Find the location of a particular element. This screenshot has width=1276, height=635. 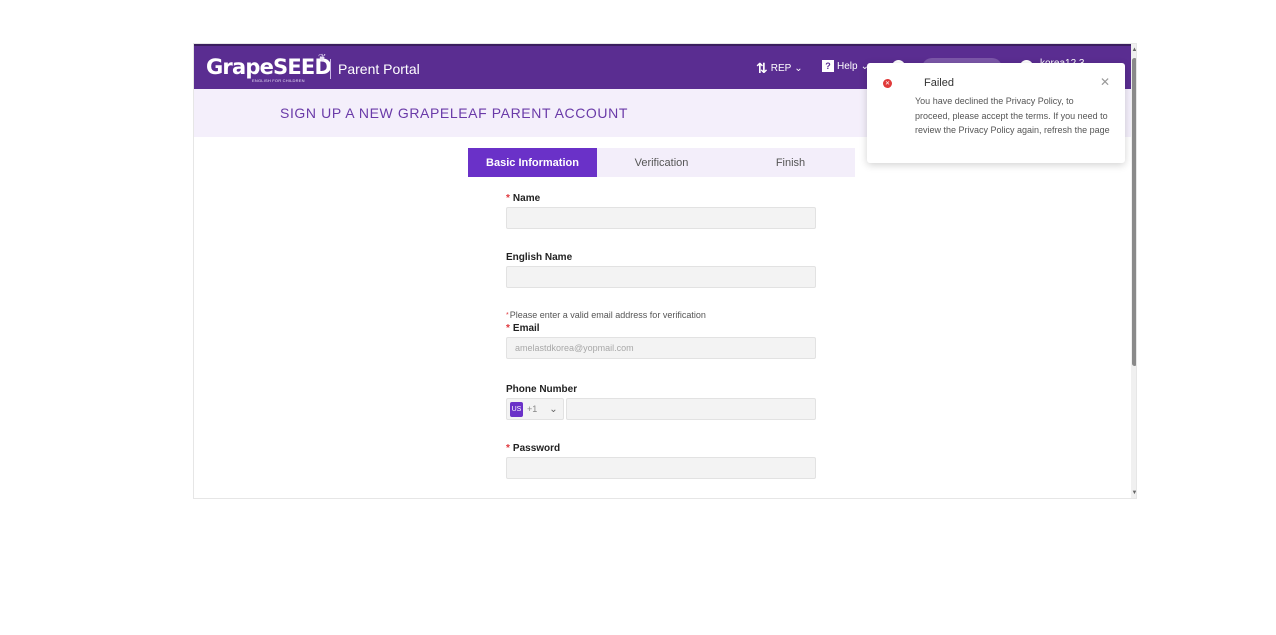

help-icon: ? is located at coordinates (828, 66).